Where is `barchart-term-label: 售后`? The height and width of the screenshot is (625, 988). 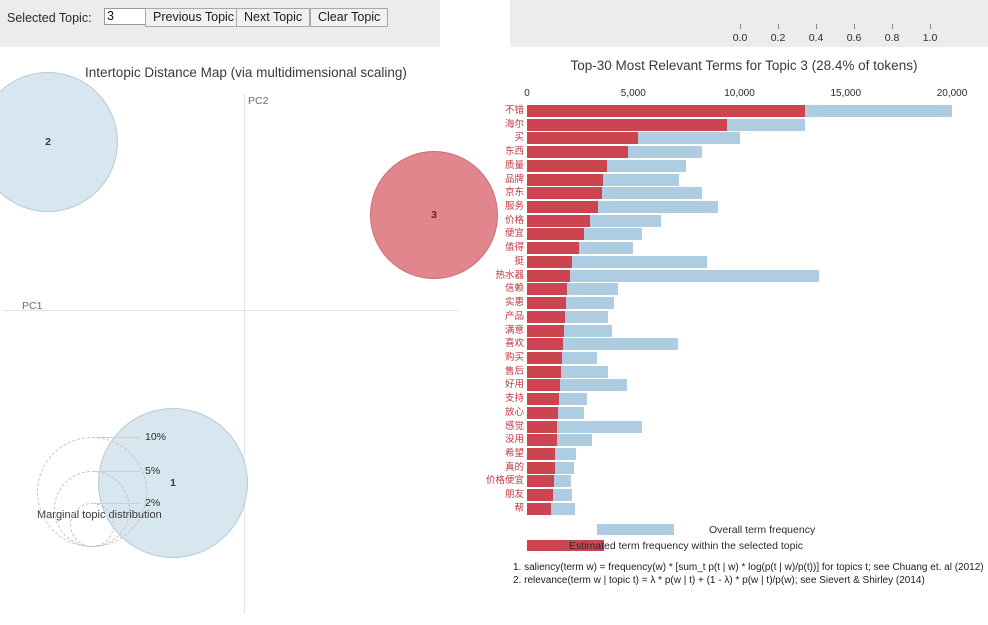
barchart-term-label: 售后 is located at coordinates (514, 372).